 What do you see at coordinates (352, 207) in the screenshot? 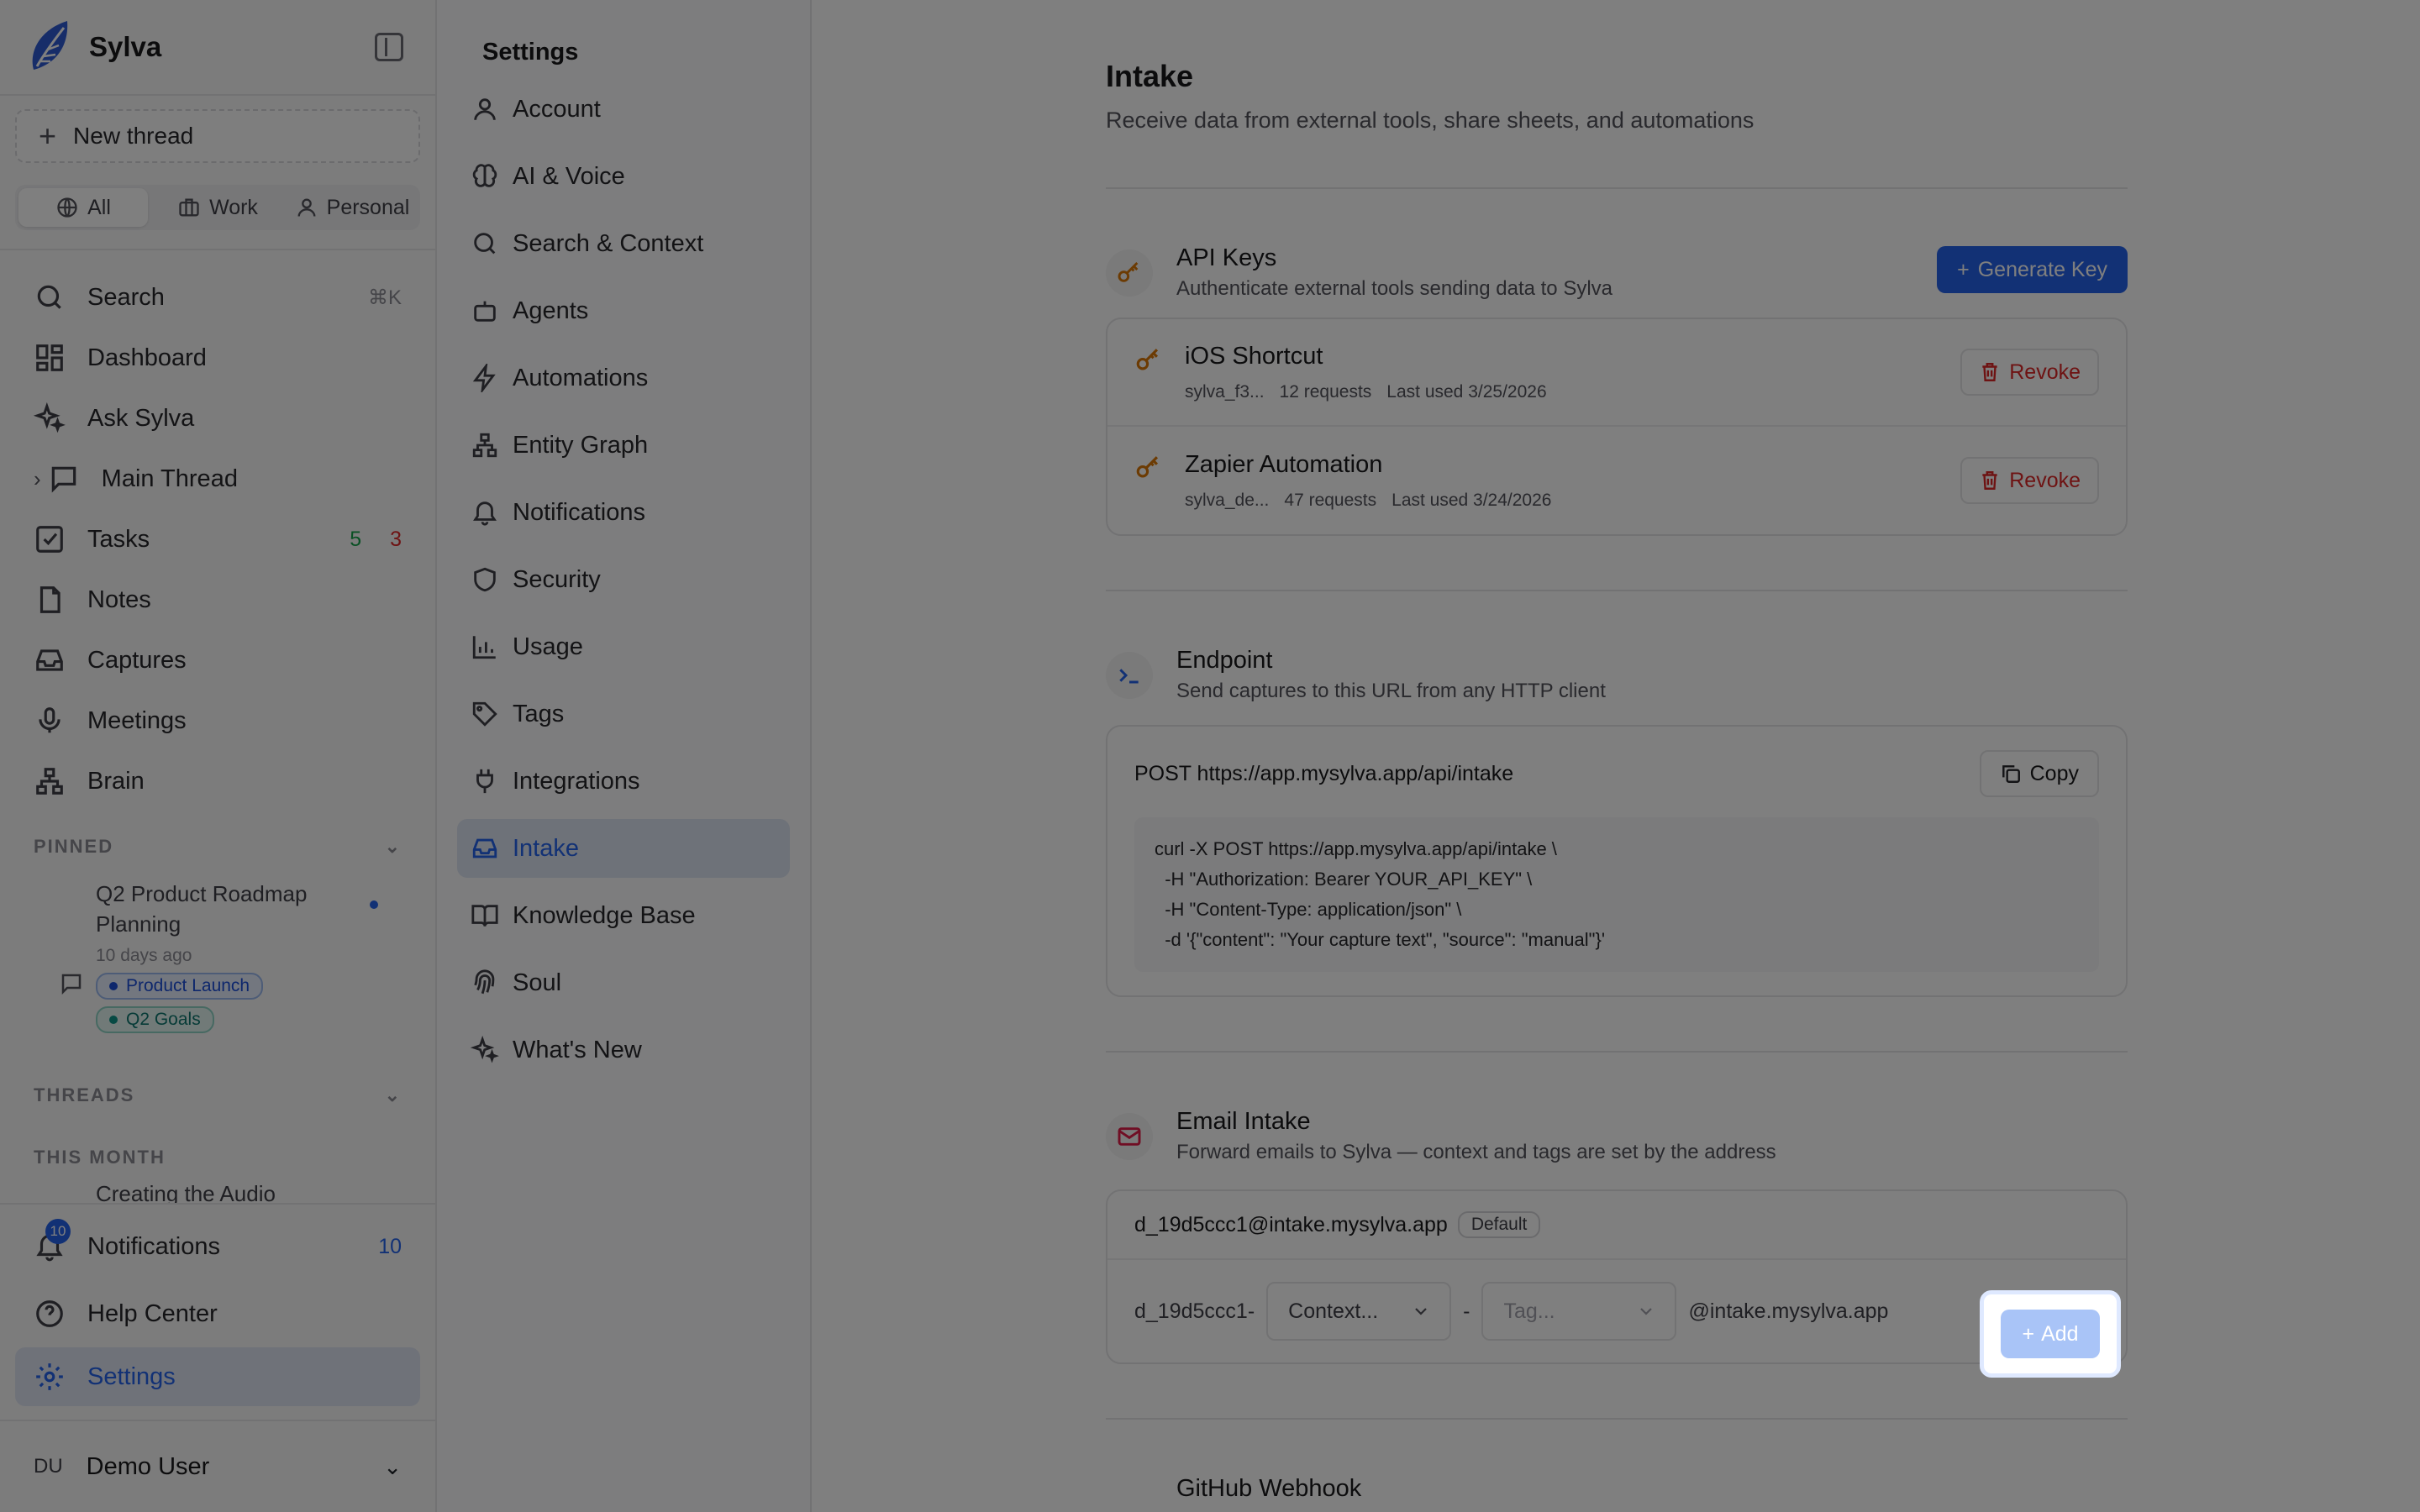
I see `filter-personal: Personal` at bounding box center [352, 207].